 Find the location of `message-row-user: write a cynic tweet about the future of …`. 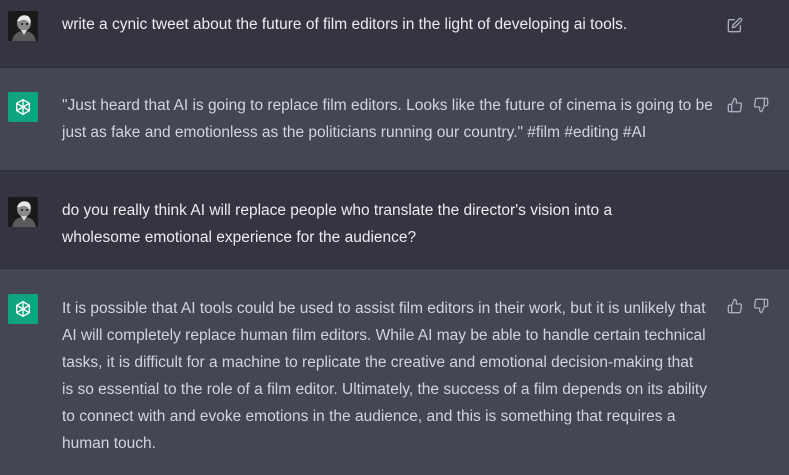

message-row-user: write a cynic tweet about the future of … is located at coordinates (394, 34).